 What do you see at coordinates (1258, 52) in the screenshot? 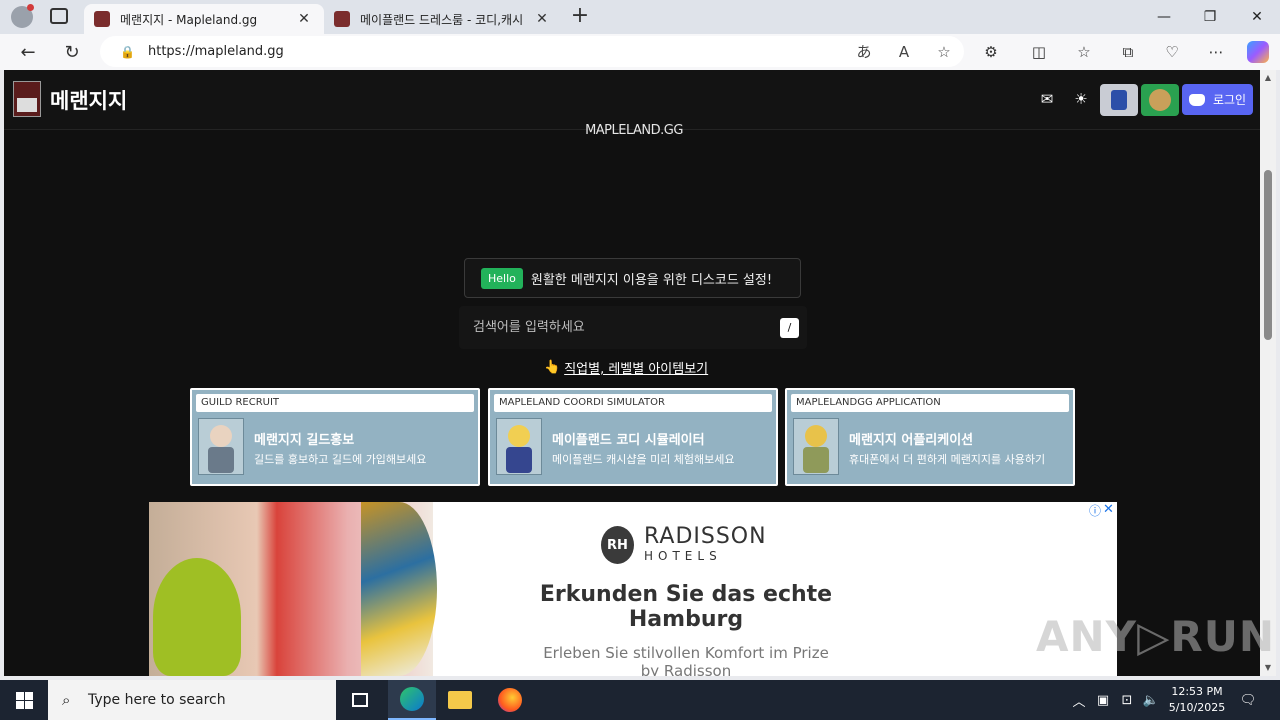
I see `copilot-icon` at bounding box center [1258, 52].